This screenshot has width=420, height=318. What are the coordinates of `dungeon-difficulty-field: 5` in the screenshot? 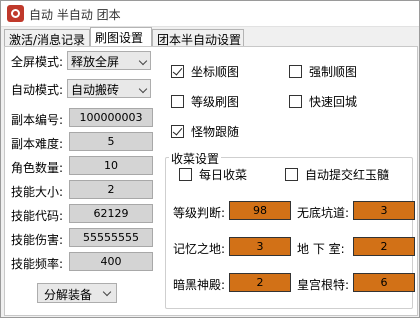 It's located at (111, 141).